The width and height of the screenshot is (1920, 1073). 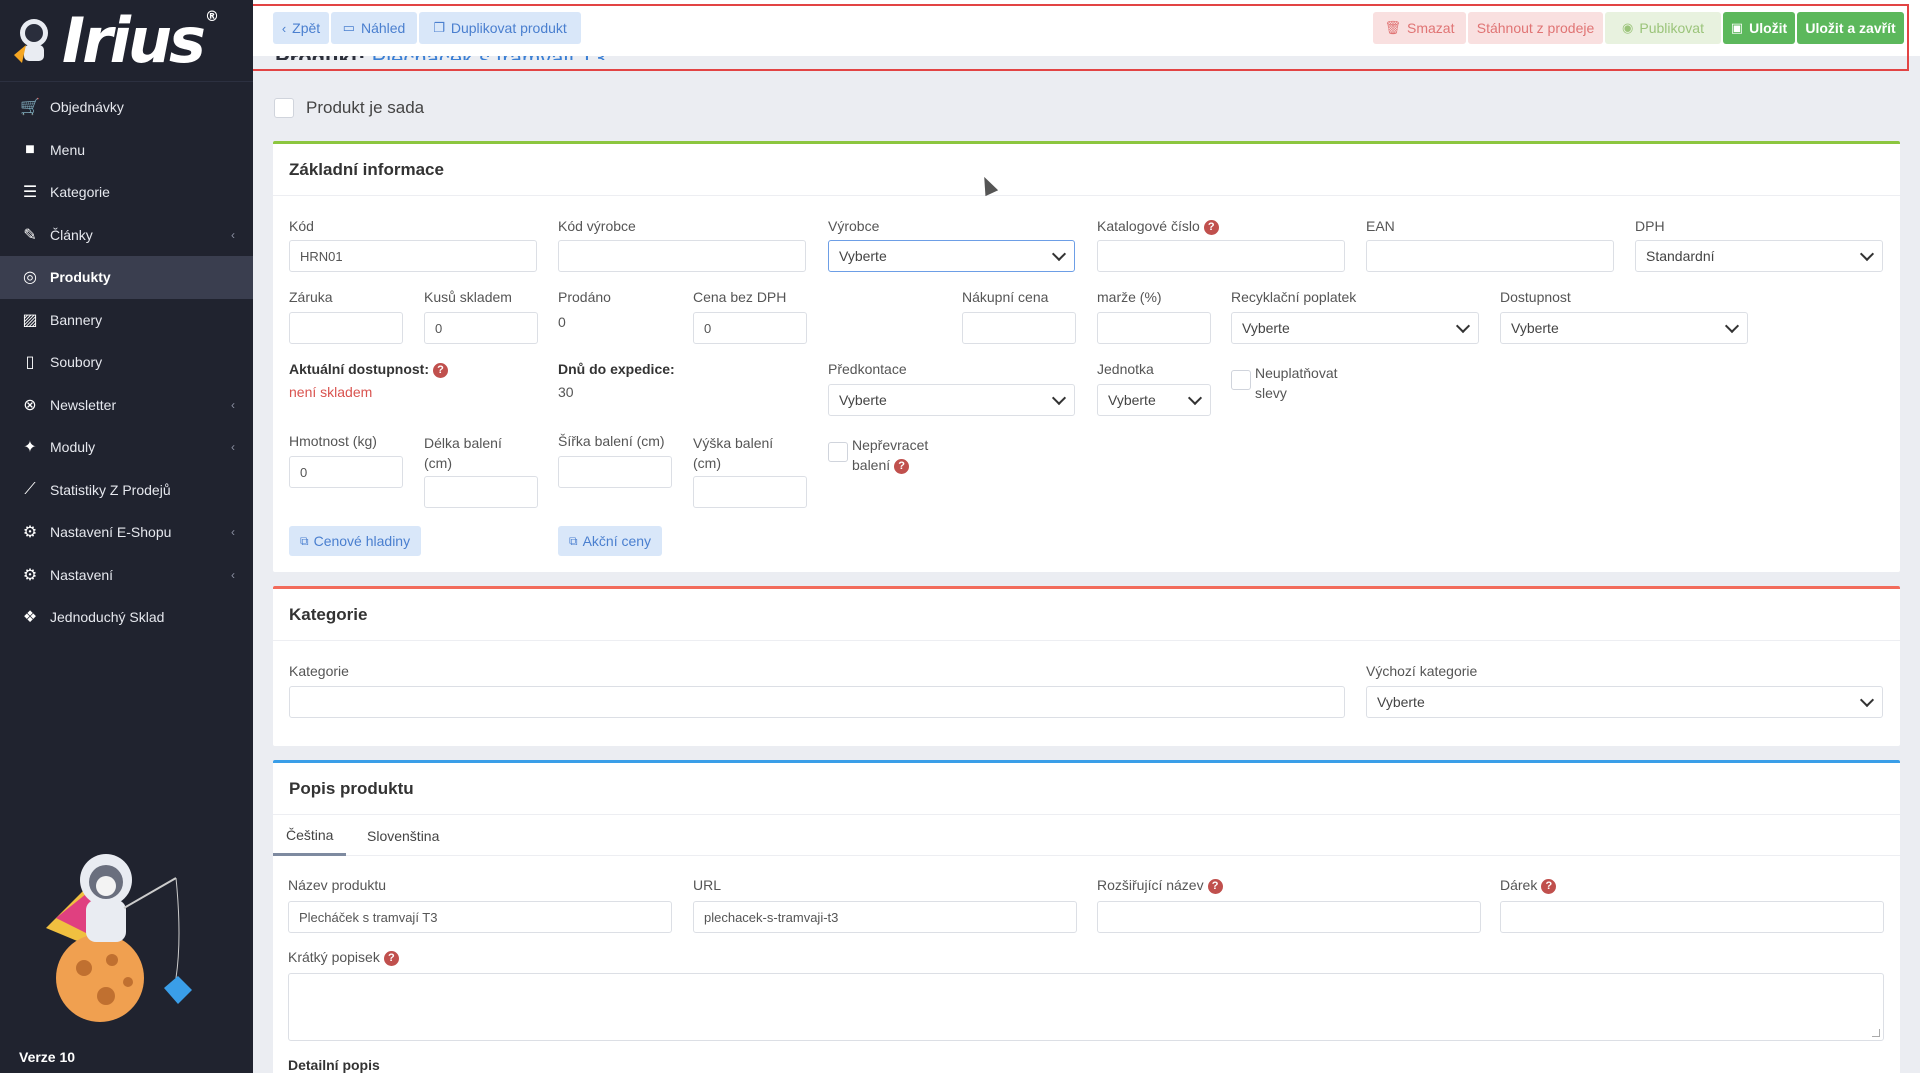 What do you see at coordinates (1850, 28) in the screenshot?
I see `save-and-close-button: Uložit a zavřít` at bounding box center [1850, 28].